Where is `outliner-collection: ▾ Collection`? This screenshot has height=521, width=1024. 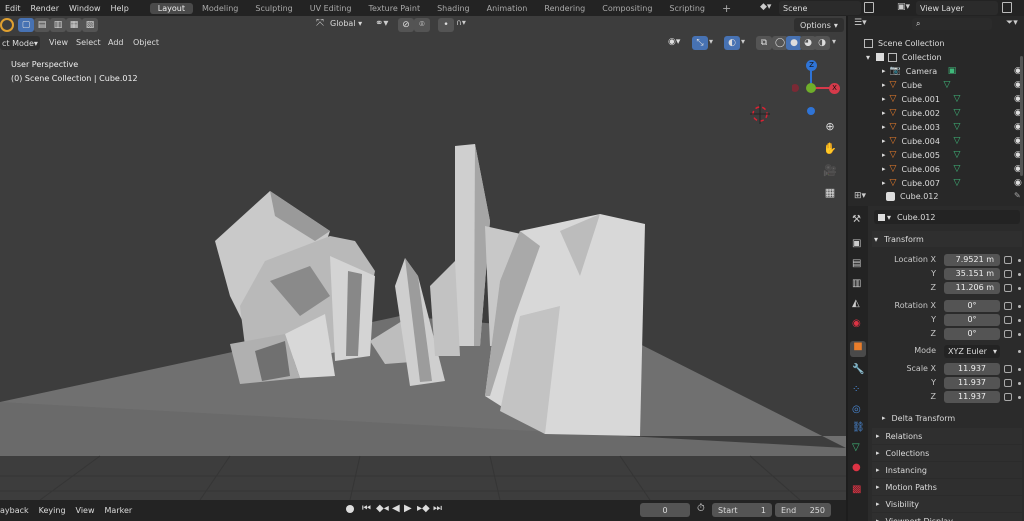 outliner-collection: ▾ Collection is located at coordinates (936, 57).